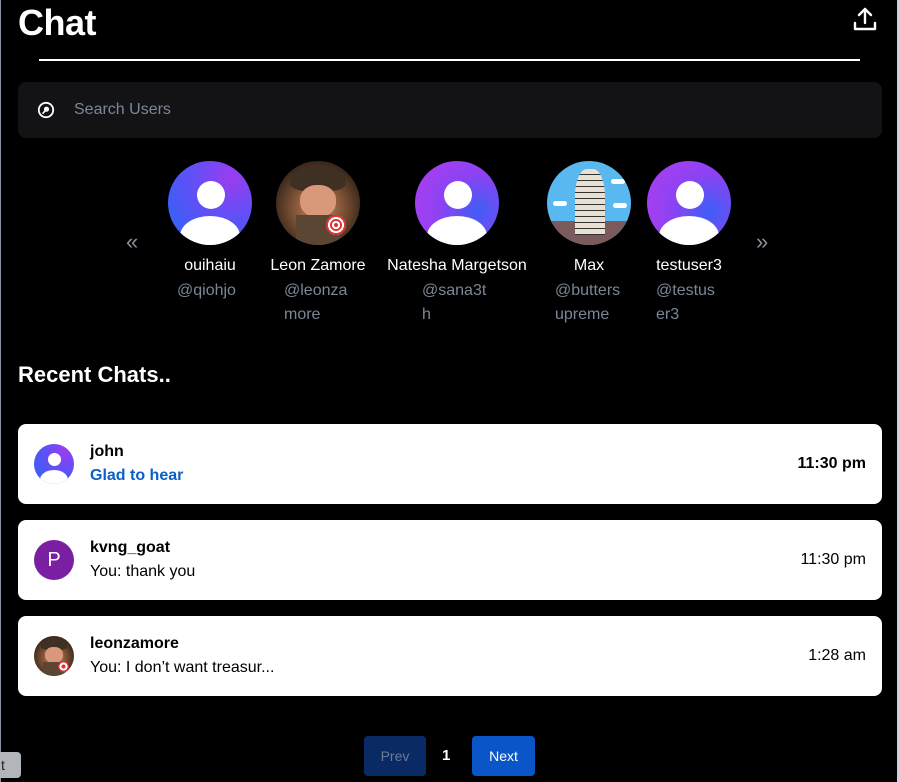  I want to click on search-icon, so click(46, 110).